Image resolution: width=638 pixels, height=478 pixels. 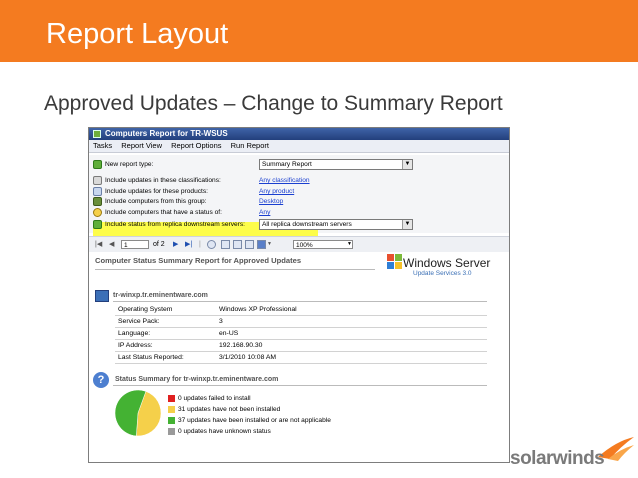 I want to click on table-row: Operating System Windows XP Professional, so click(x=301, y=310).